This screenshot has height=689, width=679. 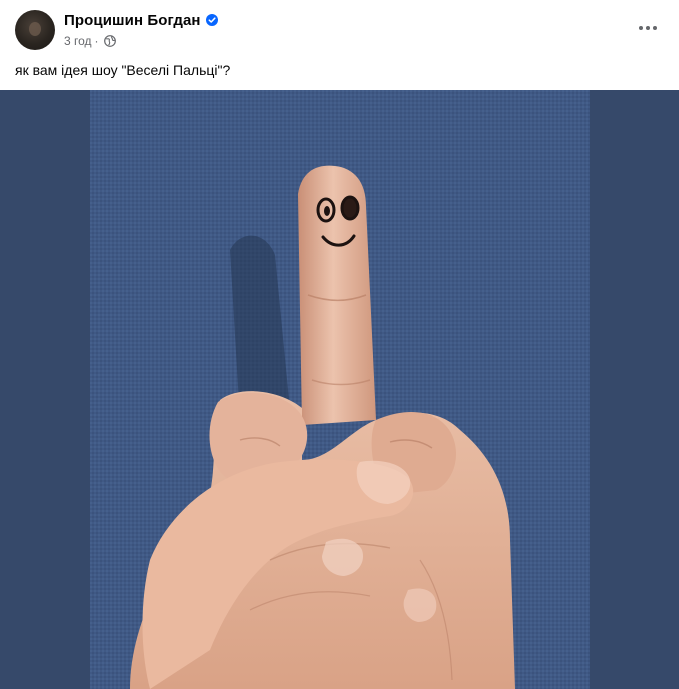 I want to click on globe-icon, so click(x=109, y=40).